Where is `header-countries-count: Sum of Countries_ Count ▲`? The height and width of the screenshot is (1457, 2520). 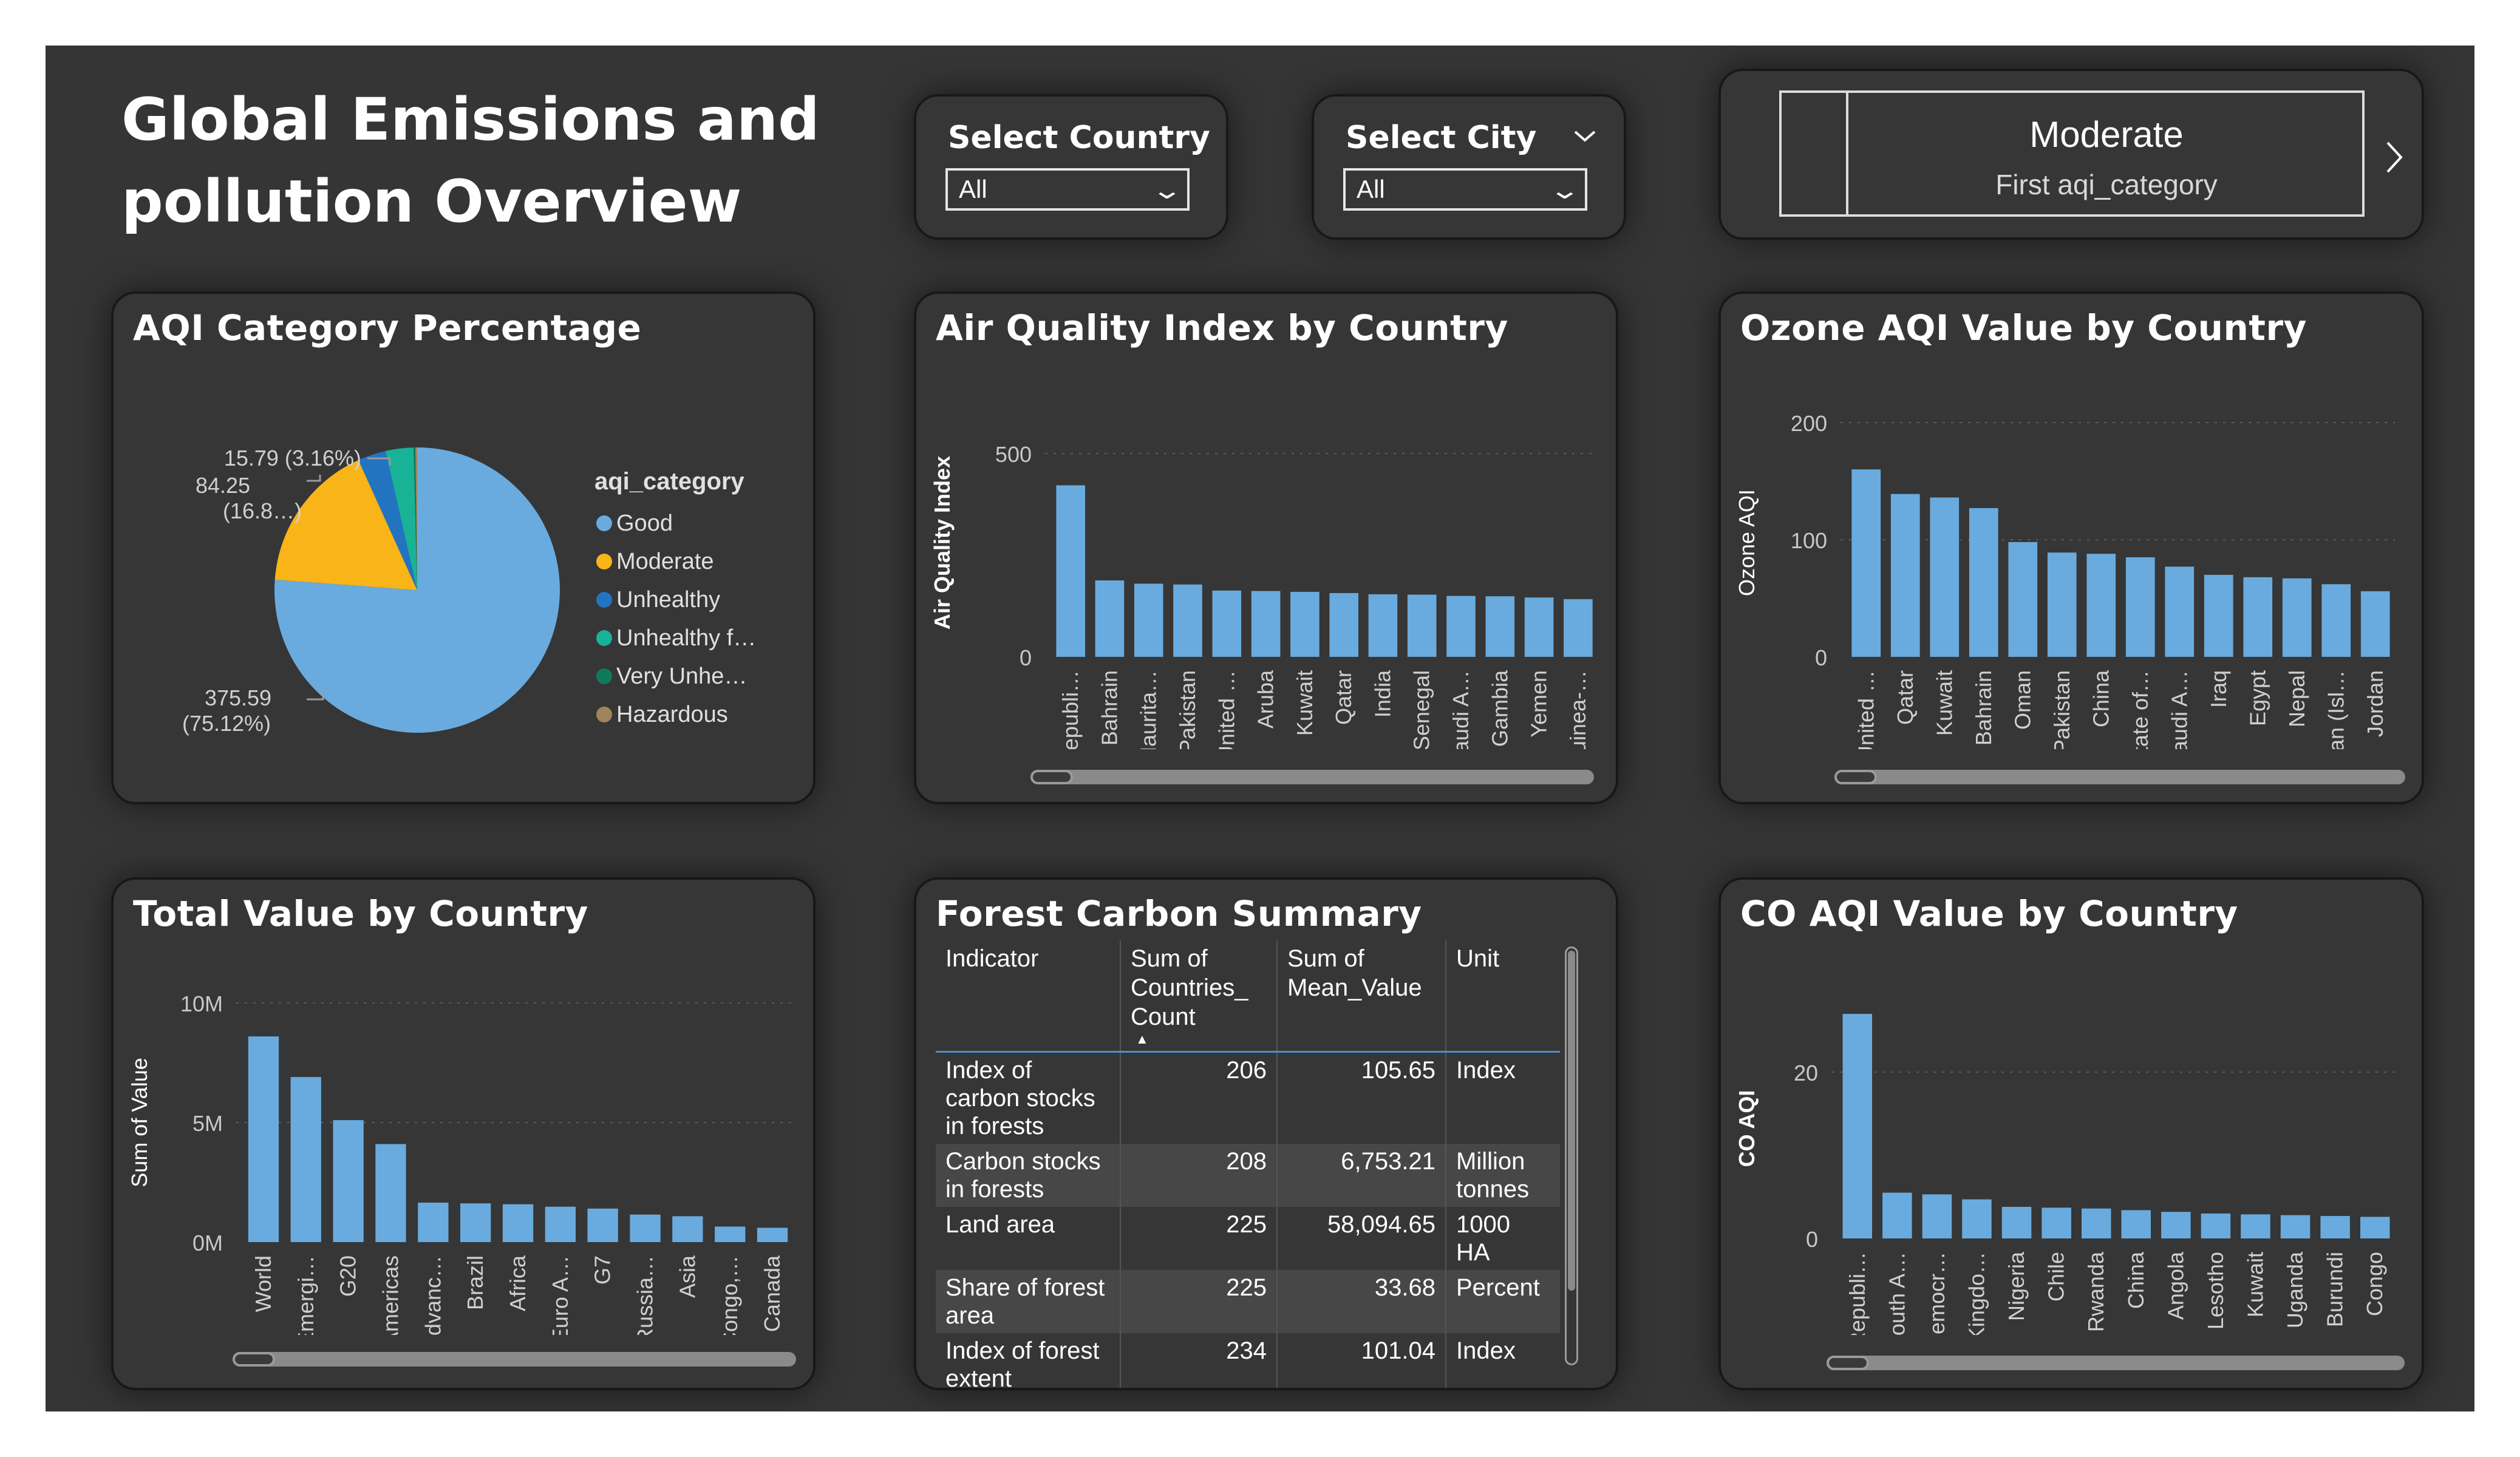
header-countries-count: Sum of Countries_ Count ▲ is located at coordinates (1199, 996).